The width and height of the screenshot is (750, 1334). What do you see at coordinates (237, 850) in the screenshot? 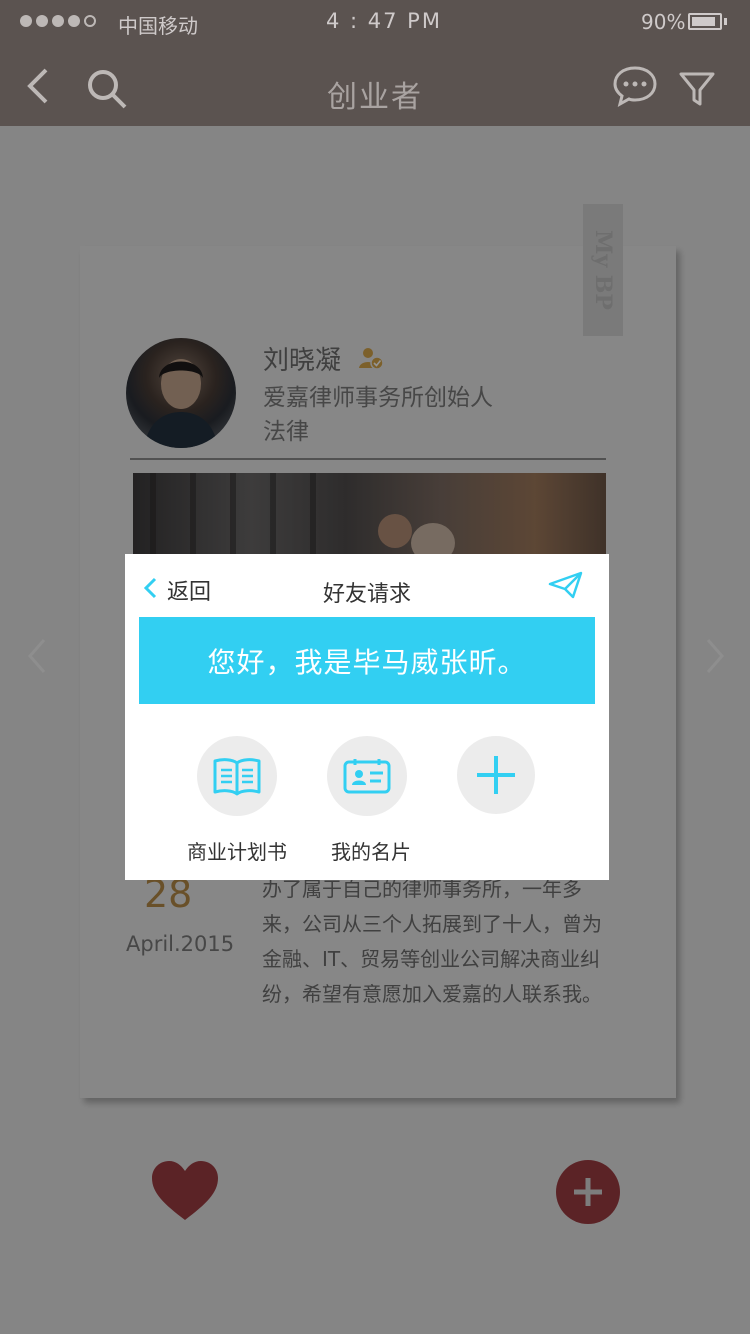
I see `business-plan-label: 商业计划书` at bounding box center [237, 850].